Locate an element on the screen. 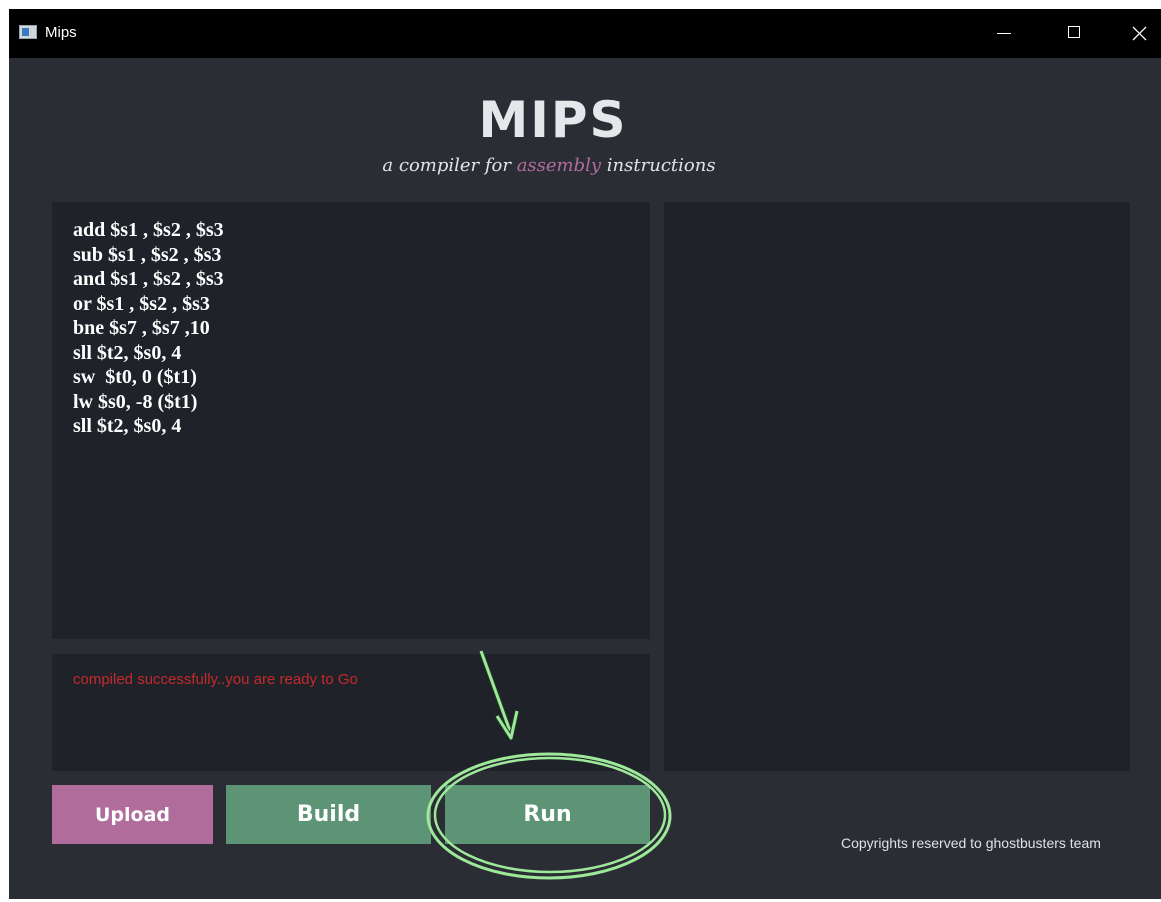 This screenshot has width=1161, height=902. copyright-text: Copyrights reserved to ghostbusters team is located at coordinates (971, 843).